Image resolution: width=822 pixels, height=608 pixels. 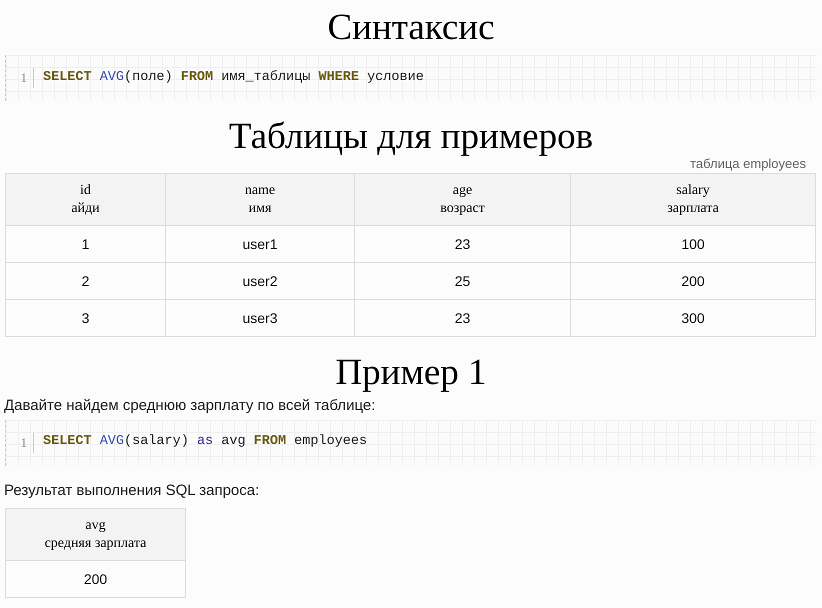 What do you see at coordinates (260, 318) in the screenshot?
I see `table-cell: user3` at bounding box center [260, 318].